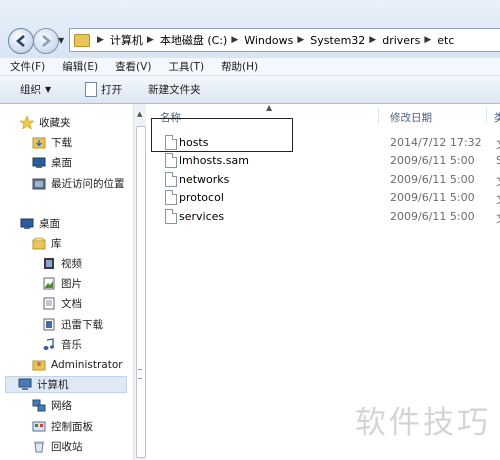 The height and width of the screenshot is (460, 500). Describe the element at coordinates (141, 292) in the screenshot. I see `scroll-thumb` at that location.